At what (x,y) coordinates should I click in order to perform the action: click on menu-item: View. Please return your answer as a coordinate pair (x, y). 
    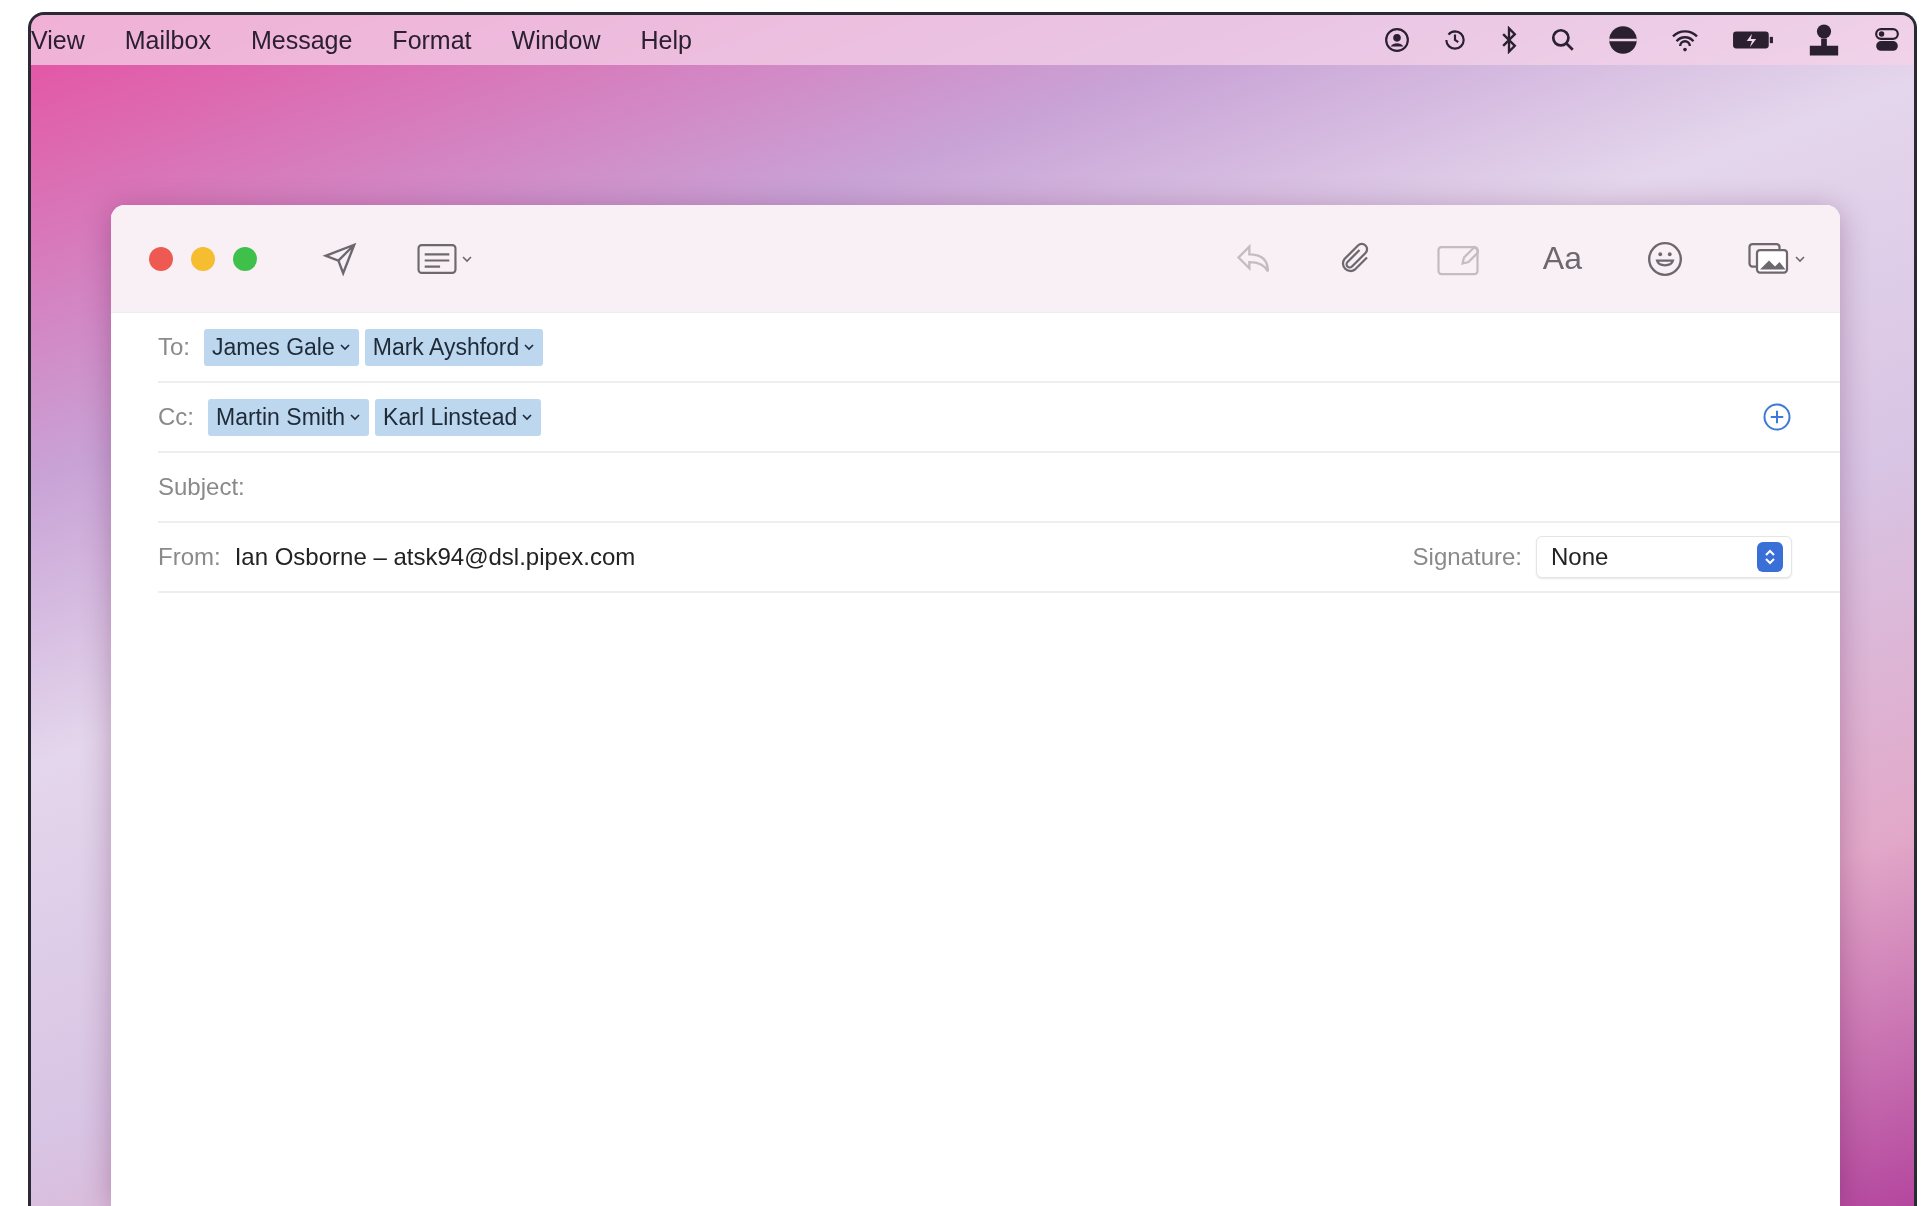
    Looking at the image, I should click on (58, 40).